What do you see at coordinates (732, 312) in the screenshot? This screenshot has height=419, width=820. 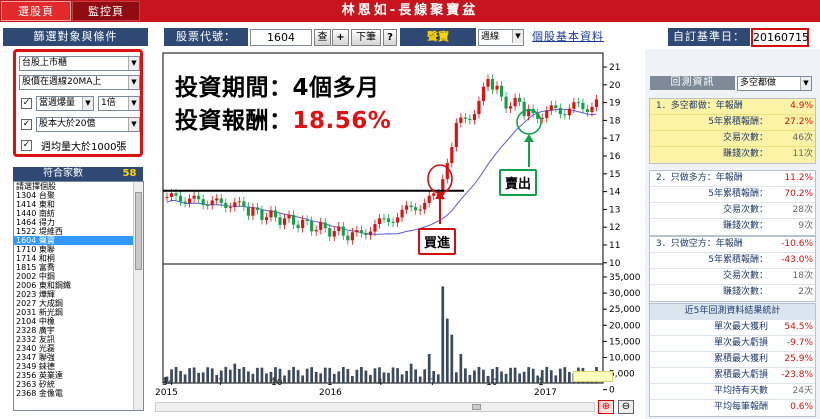 I see `stats-title-row: 近5年回測資料結果統計` at bounding box center [732, 312].